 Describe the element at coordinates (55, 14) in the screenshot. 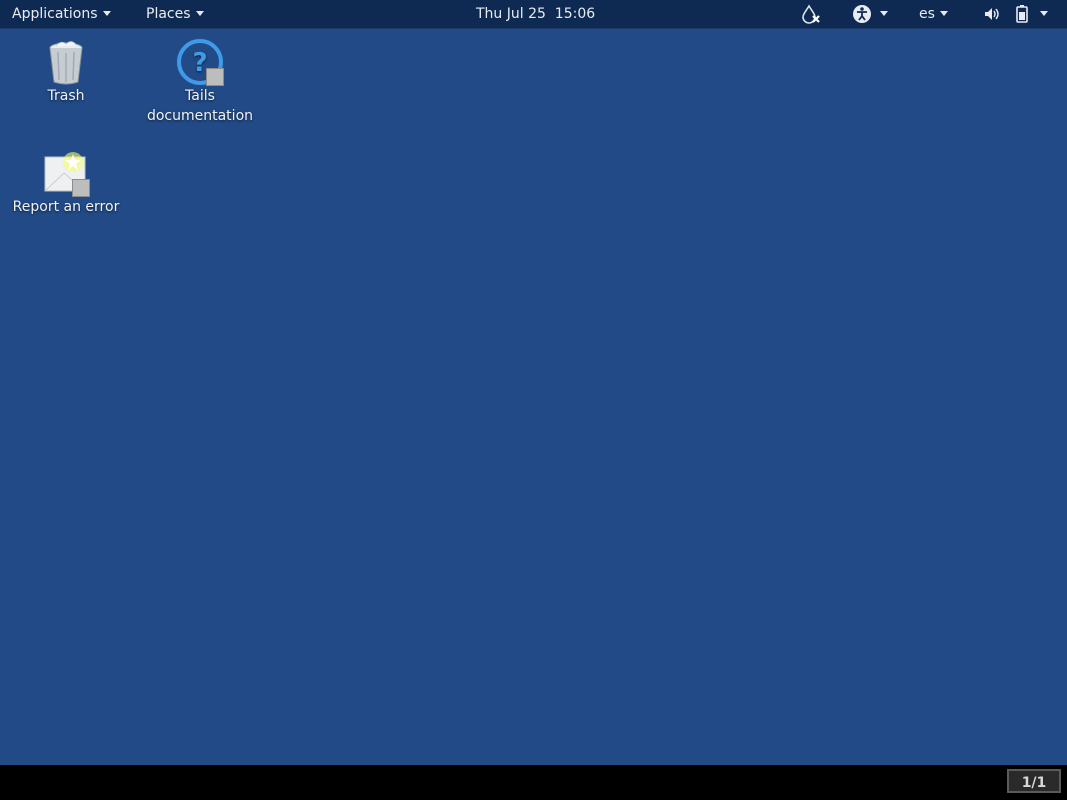

I see `applications-label: Applications` at that location.